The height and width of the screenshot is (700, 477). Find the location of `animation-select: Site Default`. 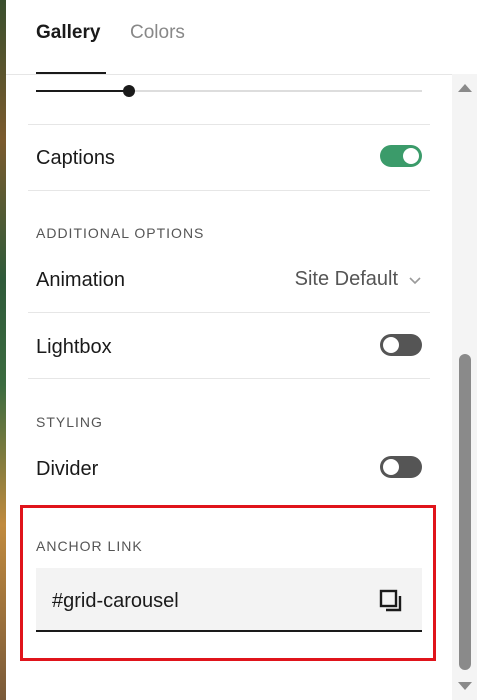

animation-select: Site Default is located at coordinates (358, 279).